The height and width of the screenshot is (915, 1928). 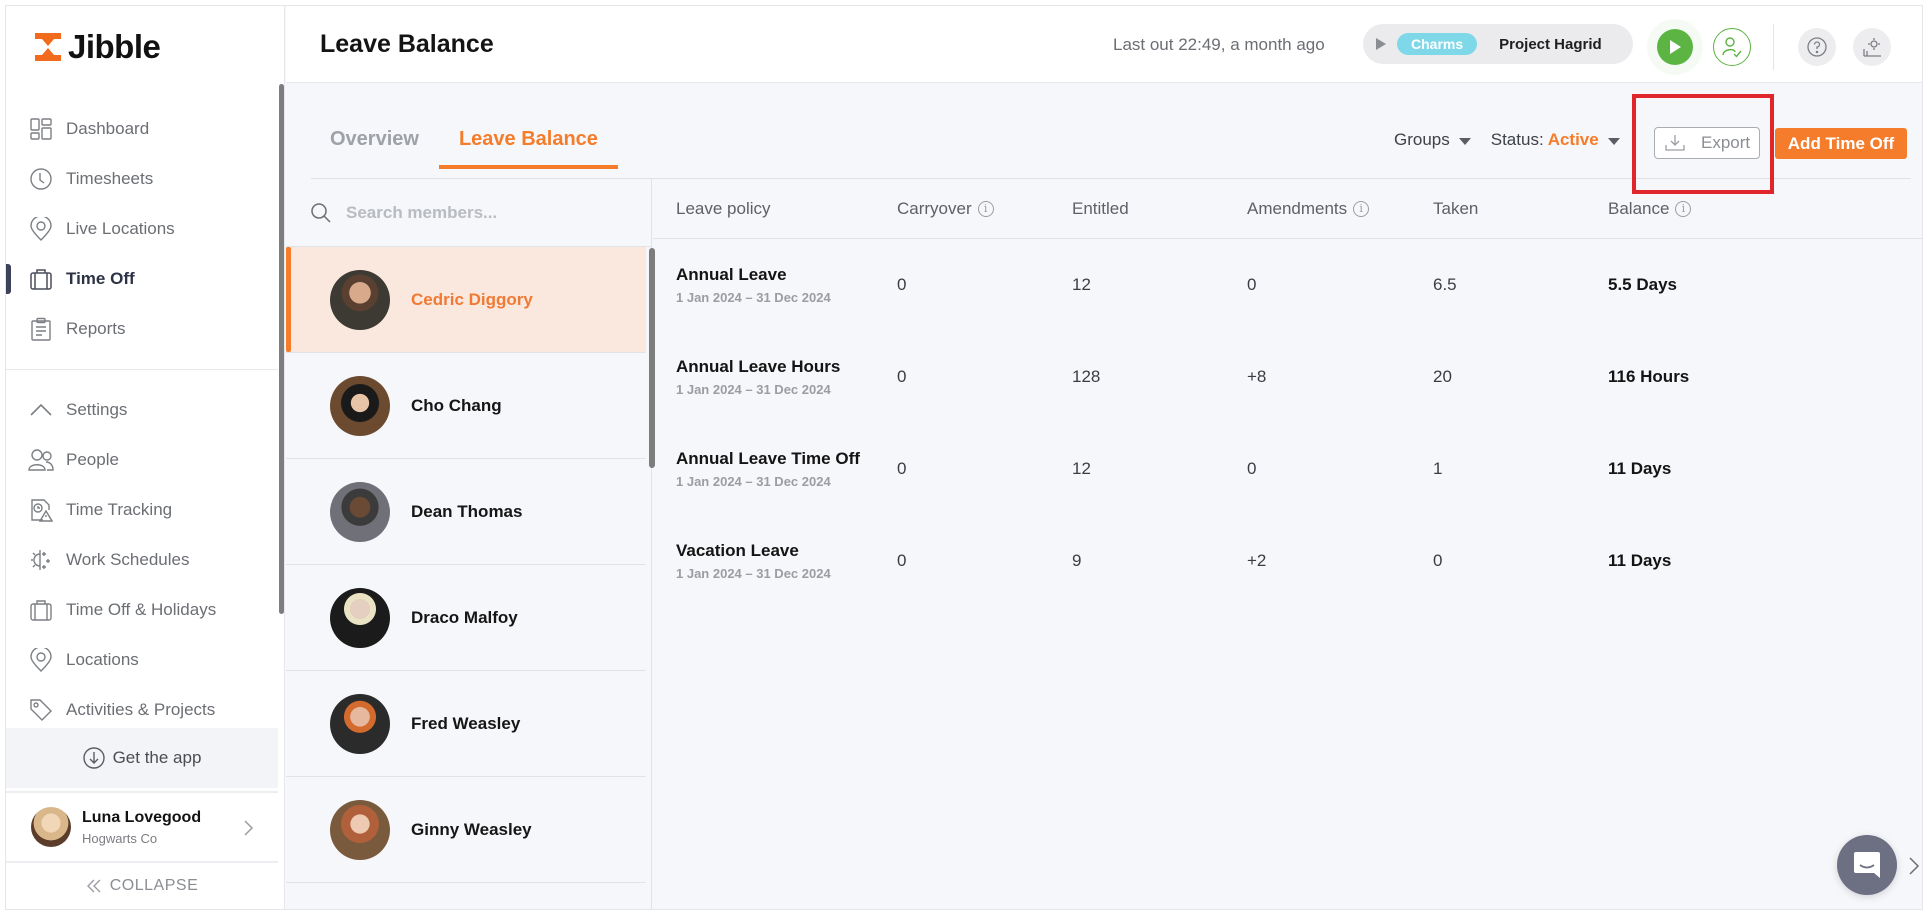 What do you see at coordinates (142, 817) in the screenshot?
I see `user-name: Luna Lovegood` at bounding box center [142, 817].